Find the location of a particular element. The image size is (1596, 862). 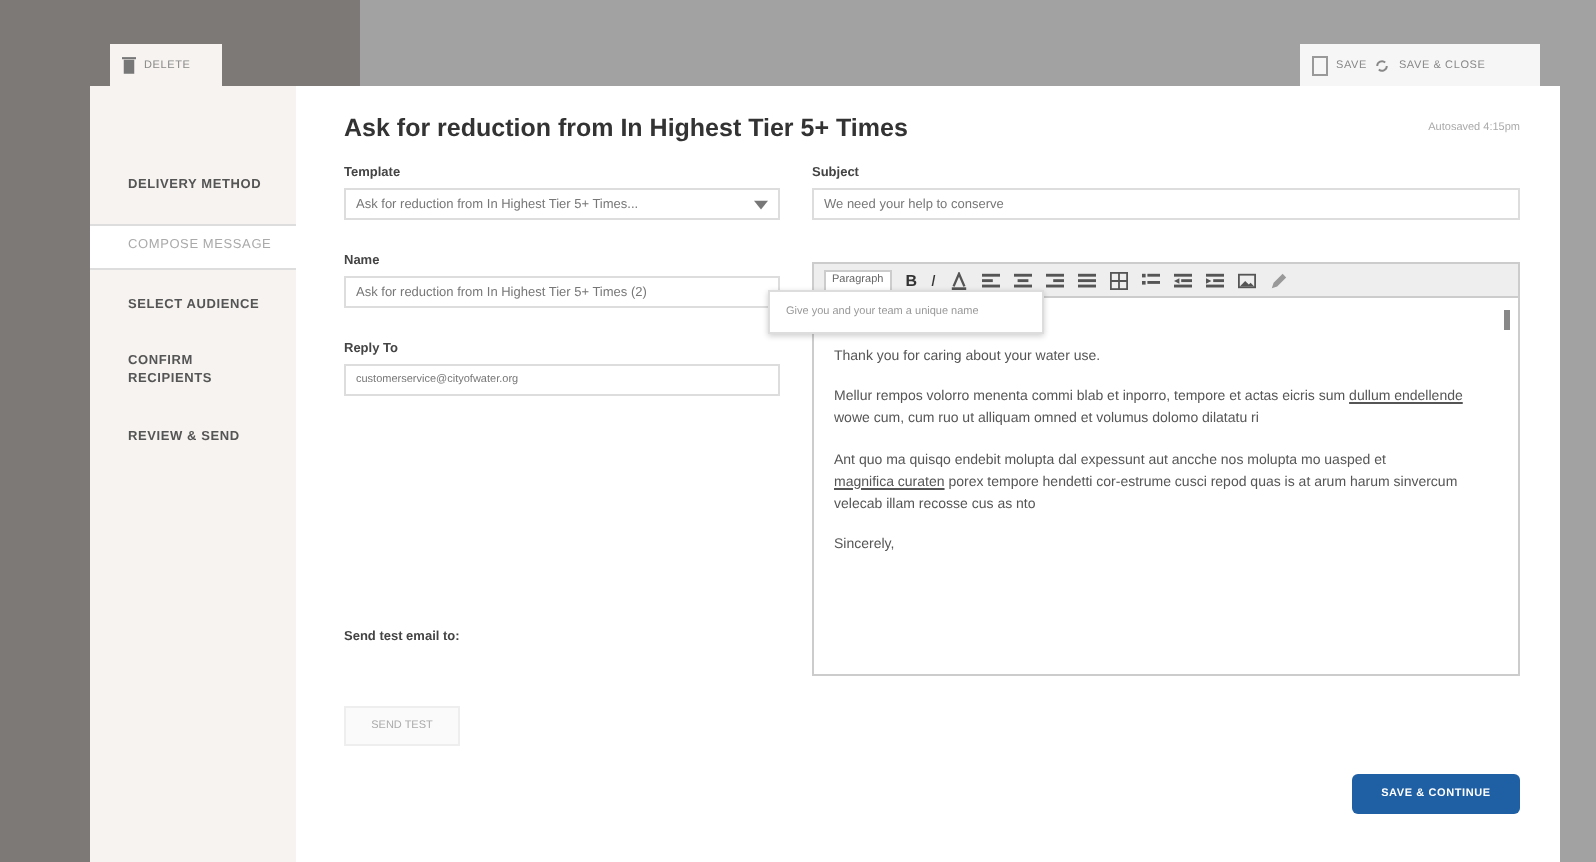

document-icon is located at coordinates (1320, 65).